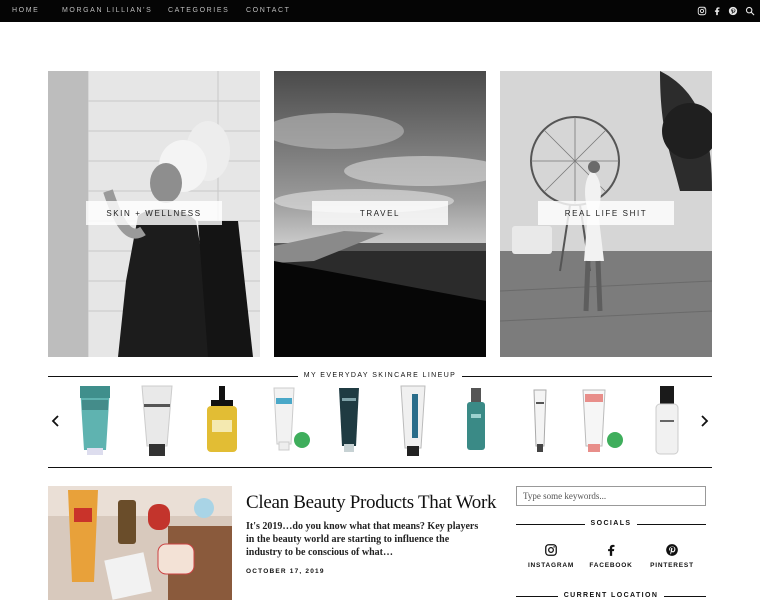 The image size is (760, 600). I want to click on social-label: PINTEREST, so click(672, 565).